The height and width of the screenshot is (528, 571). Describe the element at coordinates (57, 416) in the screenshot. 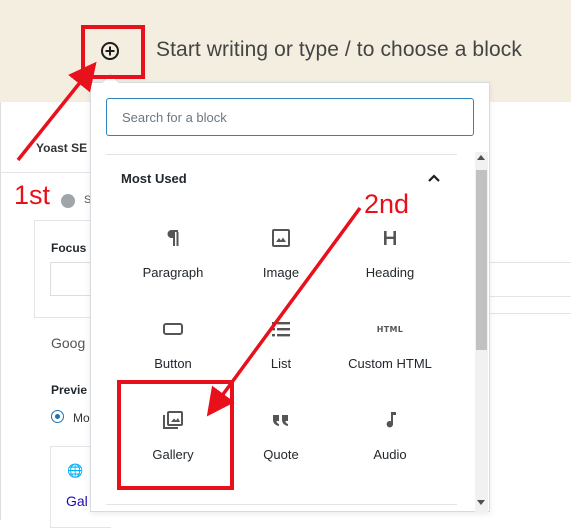

I see `mobile-radio` at that location.